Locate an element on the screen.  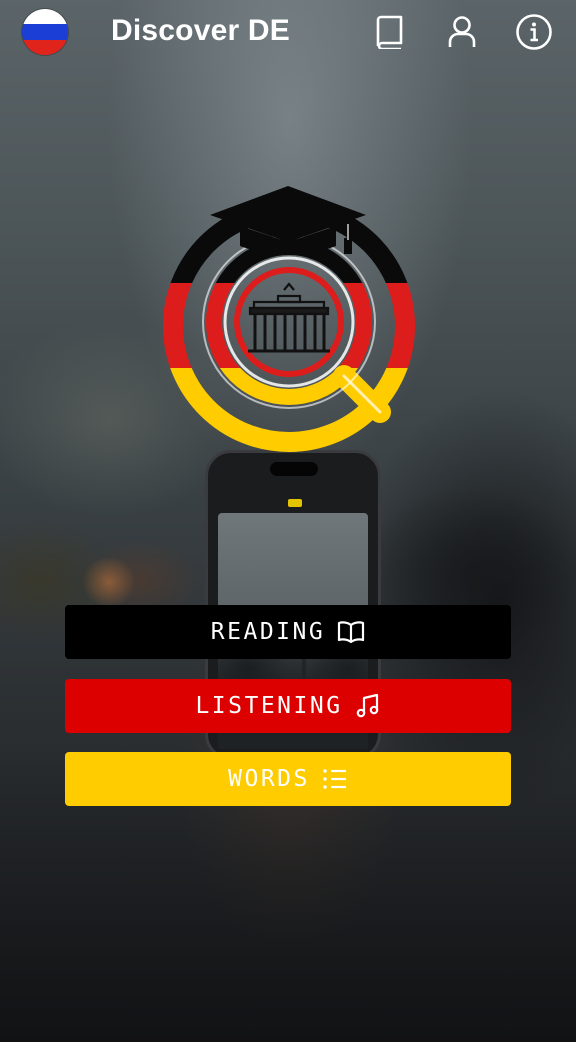
open-book-icon is located at coordinates (351, 632).